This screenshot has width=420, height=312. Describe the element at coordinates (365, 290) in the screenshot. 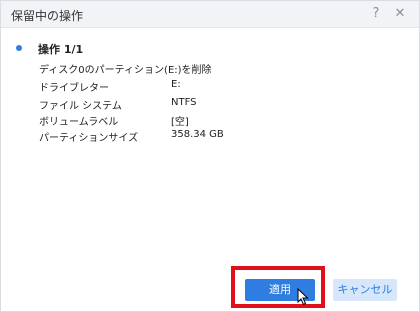

I see `cancel-button: キャンセル` at that location.